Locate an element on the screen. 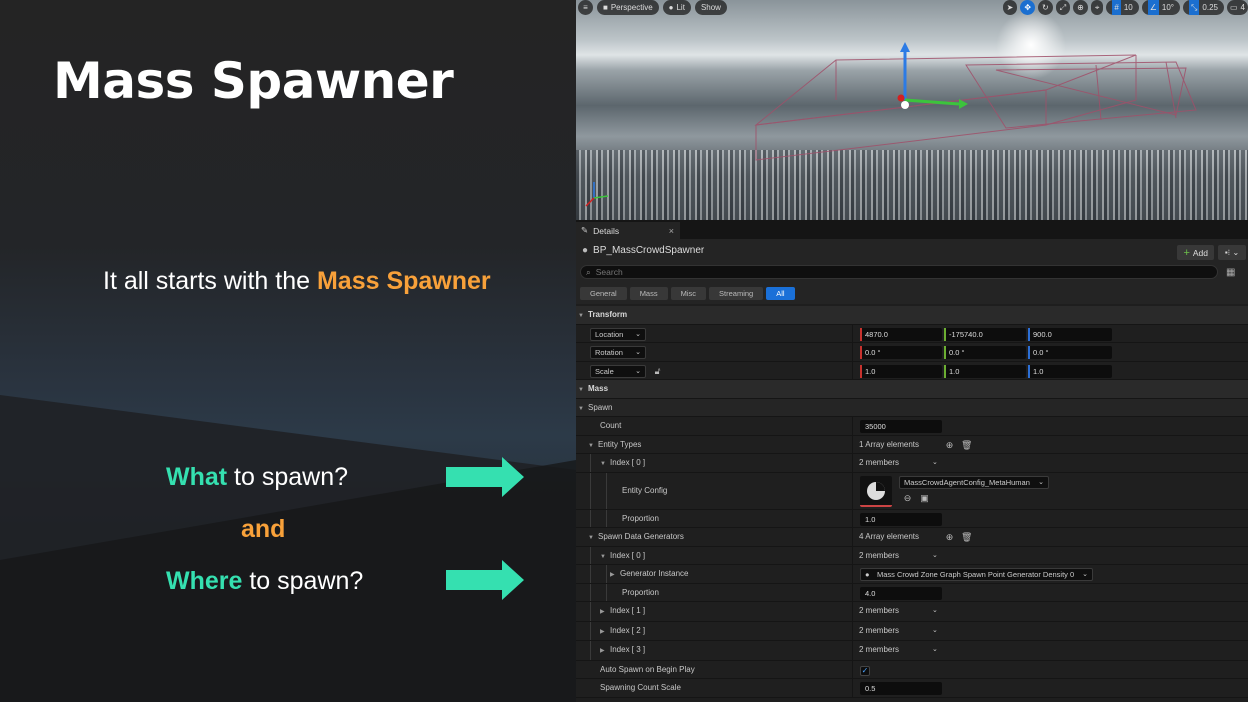 Image resolution: width=1248 pixels, height=702 pixels. rotation-dropdown: Rotation ⌄ is located at coordinates (618, 352).